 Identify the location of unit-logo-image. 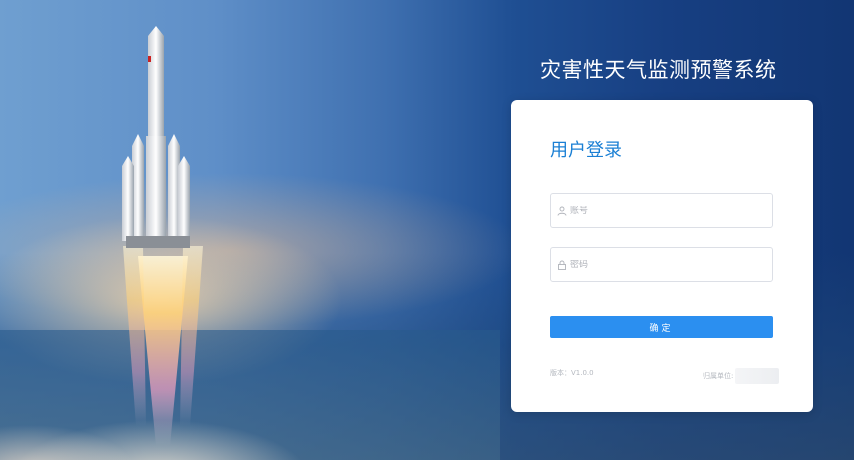
(757, 376).